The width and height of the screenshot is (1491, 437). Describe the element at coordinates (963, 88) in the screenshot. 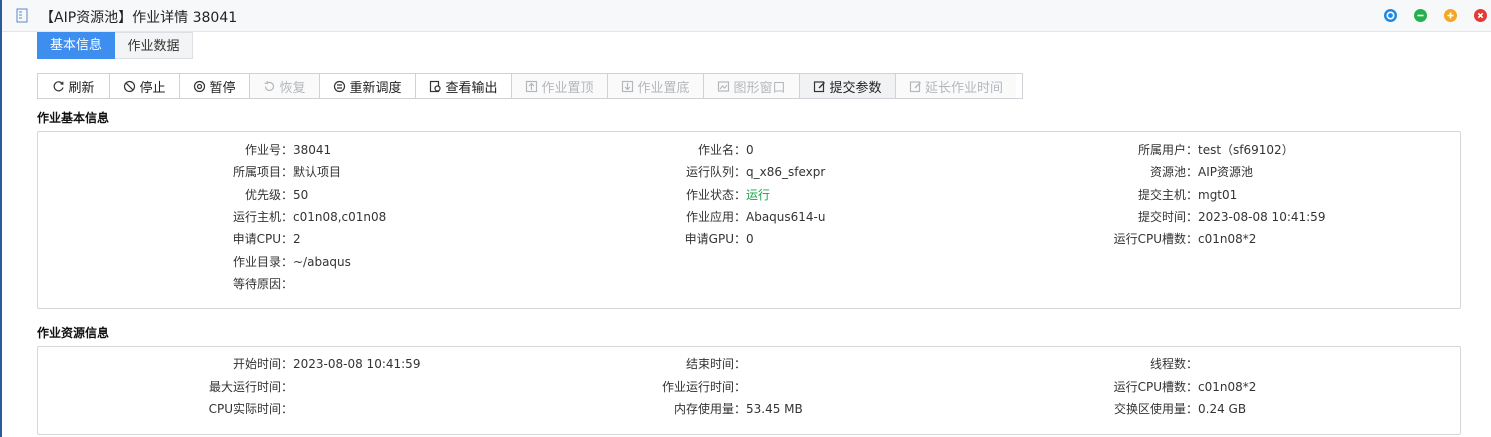

I see `extend-time-label: 延长作业时间` at that location.